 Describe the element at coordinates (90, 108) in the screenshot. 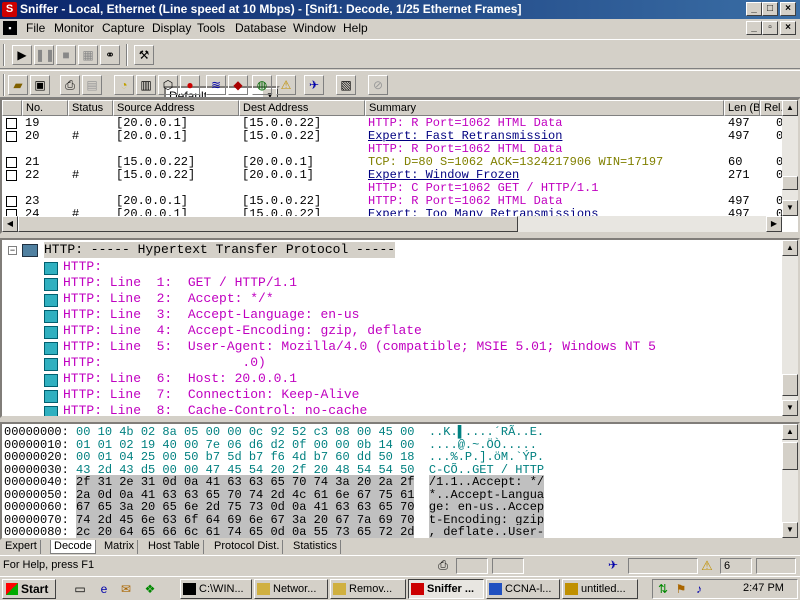

I see `col-header-status: Status` at that location.